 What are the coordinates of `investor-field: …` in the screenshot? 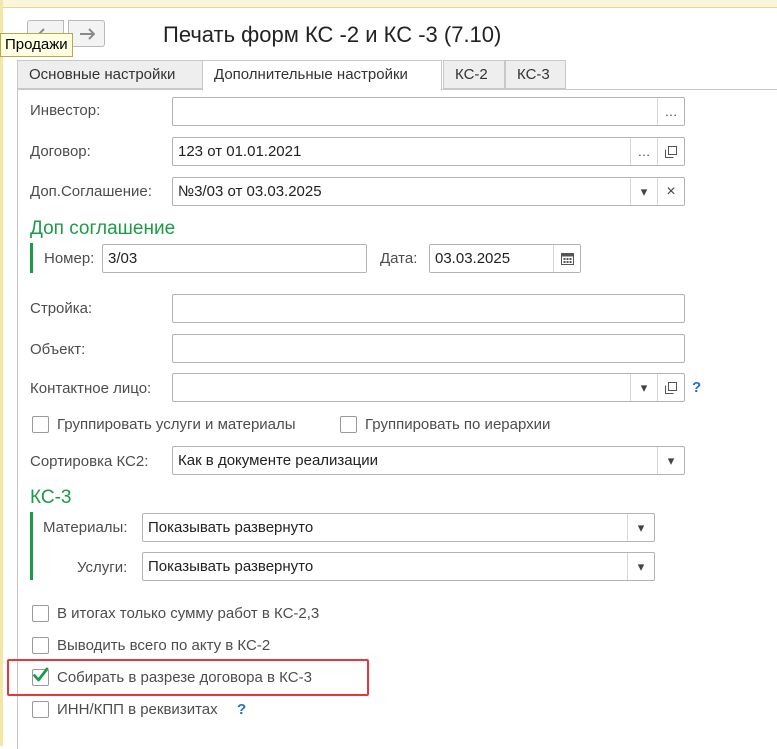 It's located at (428, 111).